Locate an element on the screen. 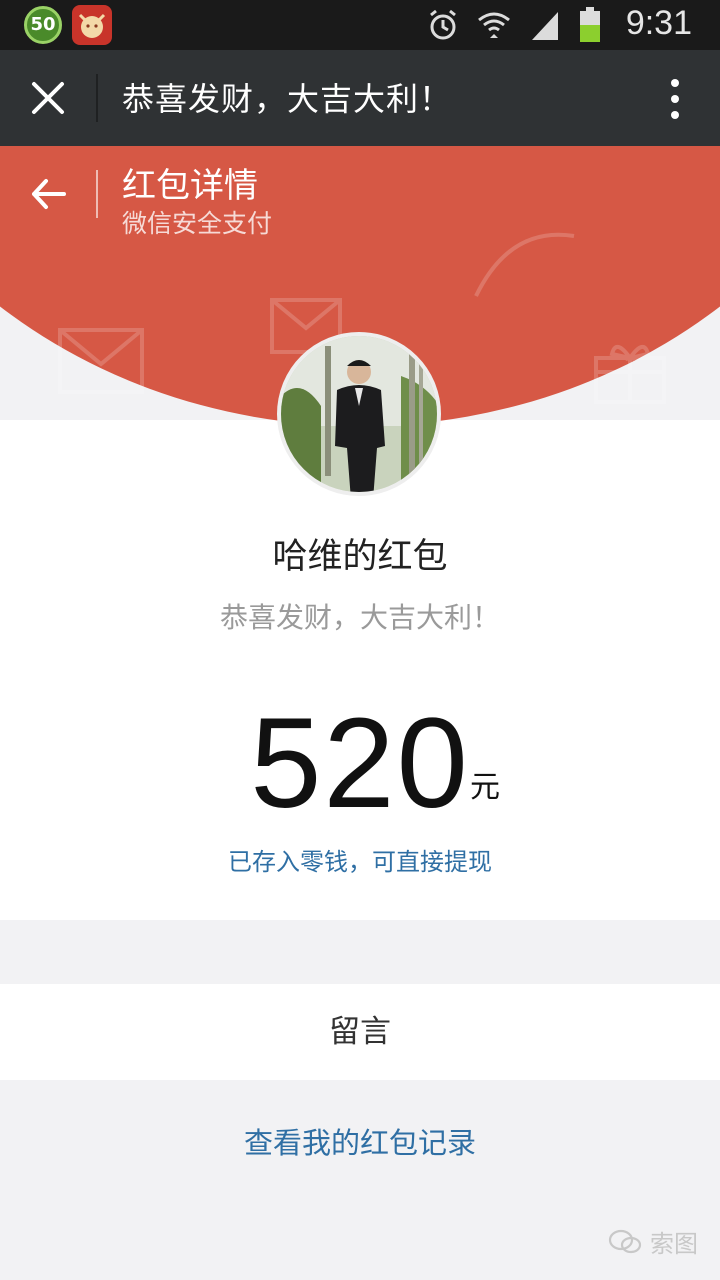 The width and height of the screenshot is (720, 1280). amount-unit: 元 is located at coordinates (485, 787).